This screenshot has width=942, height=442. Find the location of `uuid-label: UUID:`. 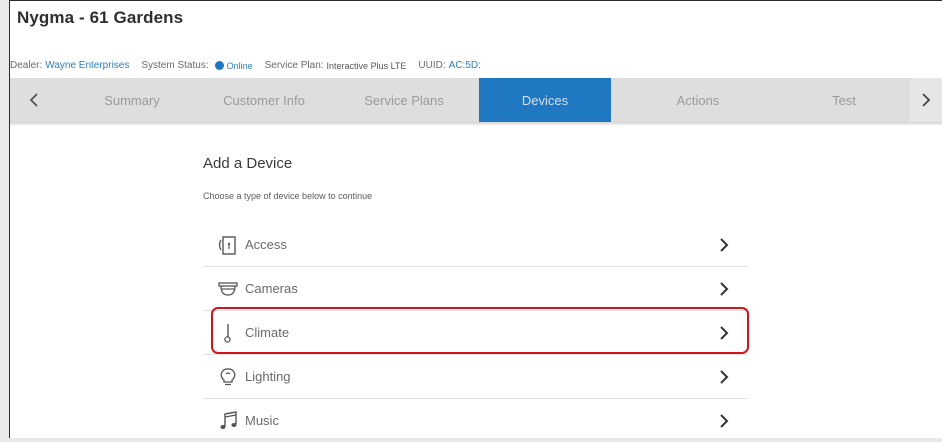

uuid-label: UUID: is located at coordinates (432, 65).